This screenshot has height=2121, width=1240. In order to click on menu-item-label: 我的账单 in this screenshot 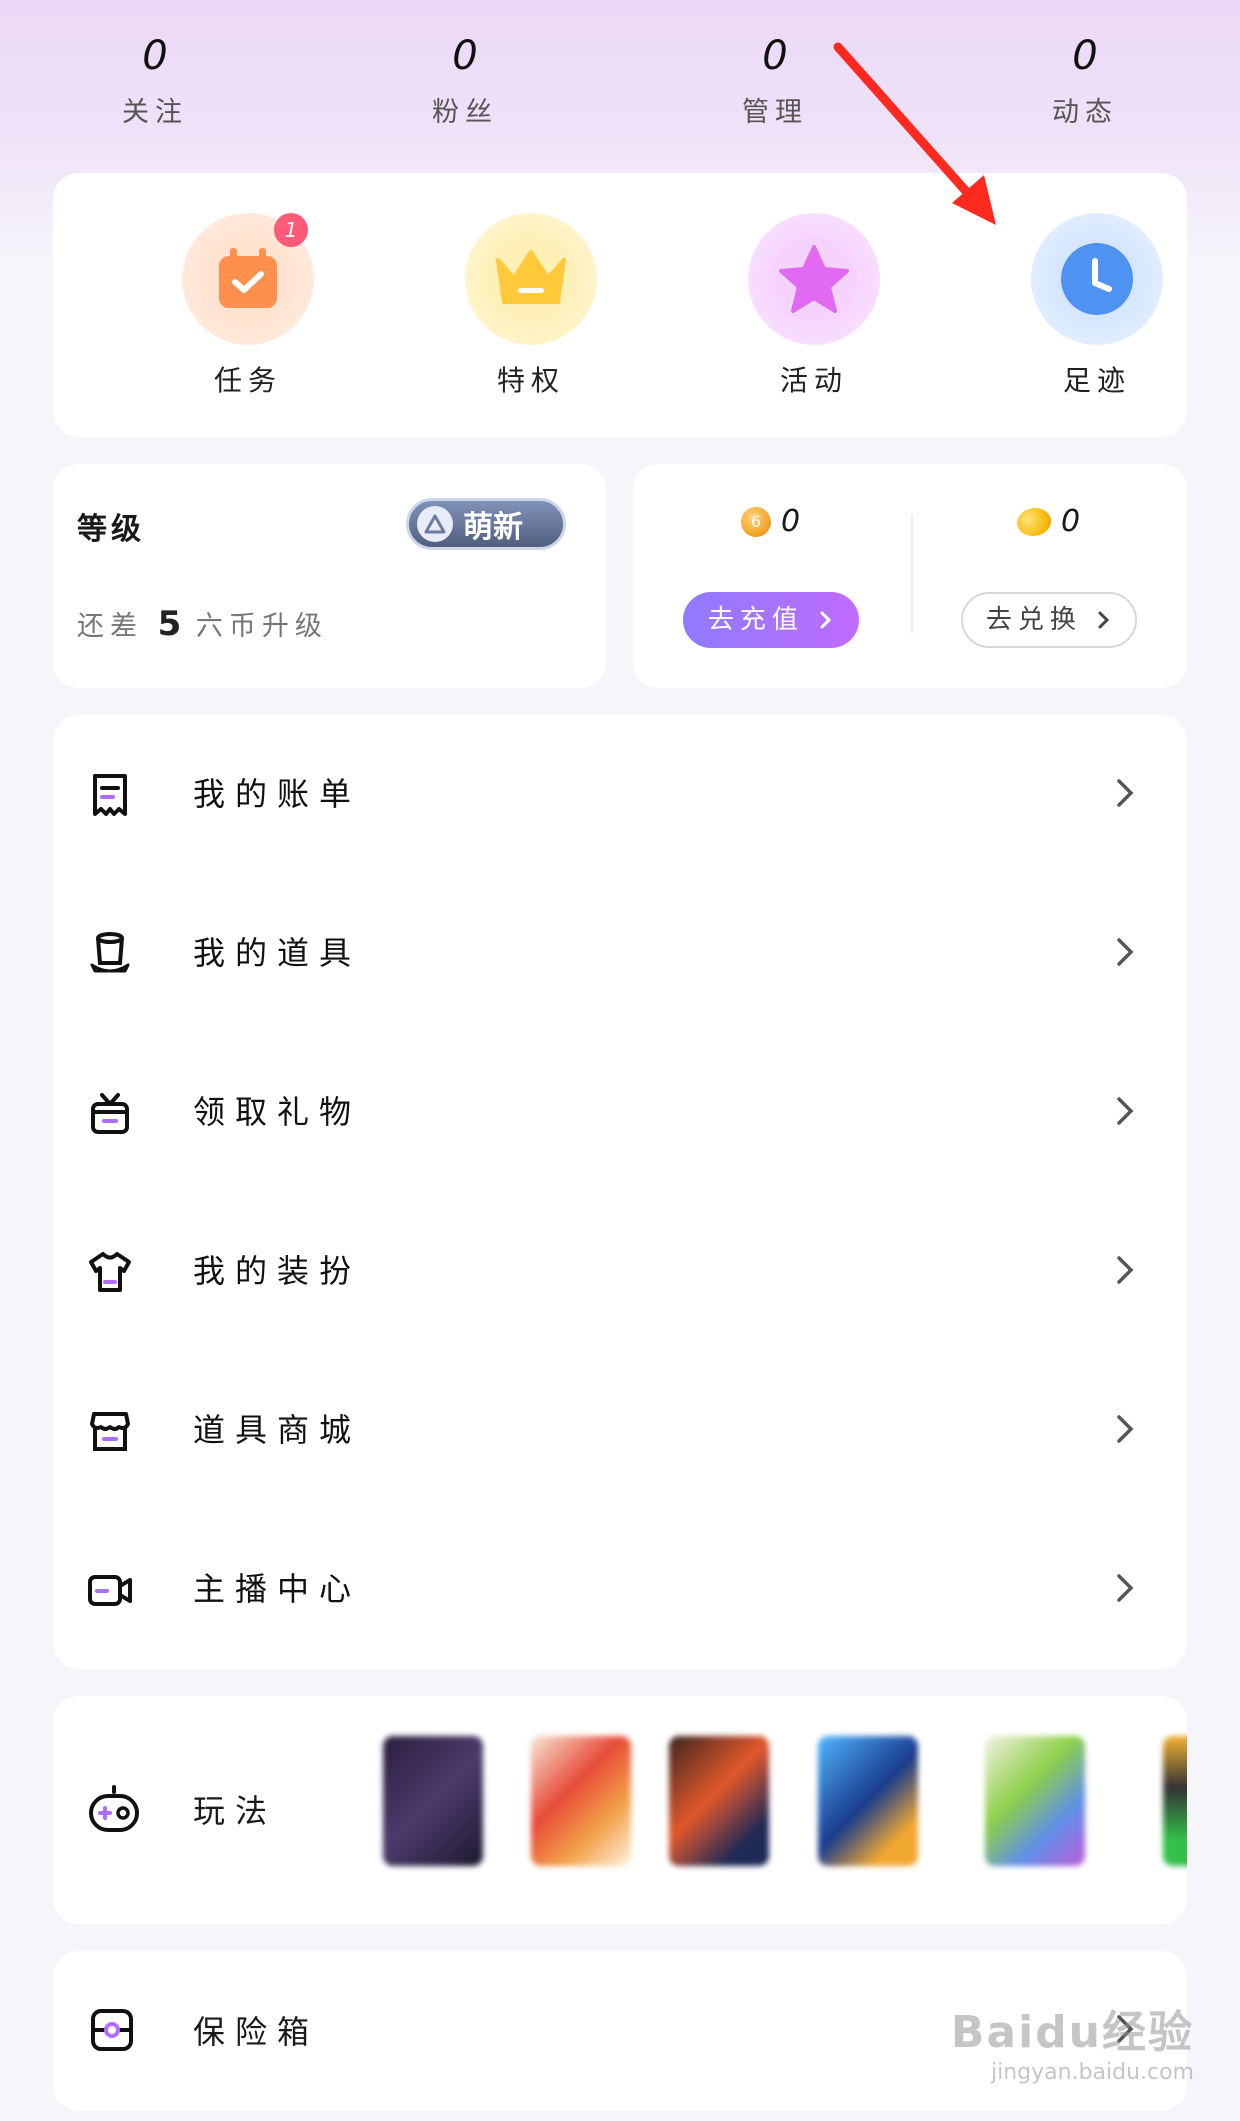, I will do `click(277, 794)`.